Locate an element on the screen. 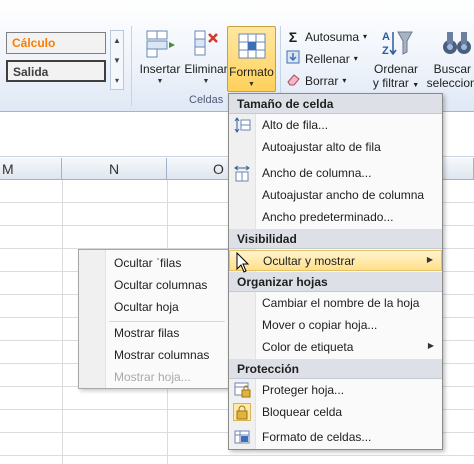 The width and height of the screenshot is (474, 464). scroll-down-icon: ▼ is located at coordinates (117, 61).